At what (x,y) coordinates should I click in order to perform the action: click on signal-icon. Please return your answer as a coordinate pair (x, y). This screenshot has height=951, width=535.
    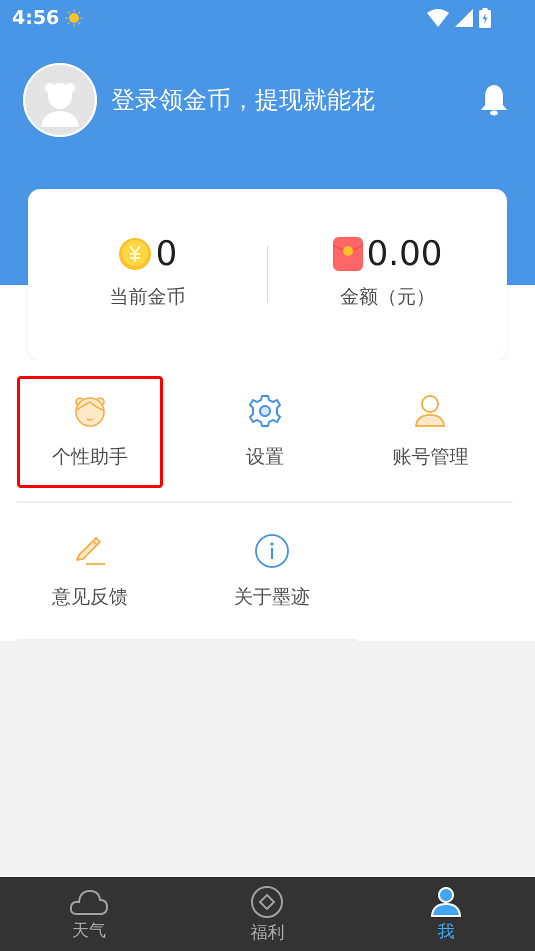
    Looking at the image, I should click on (464, 18).